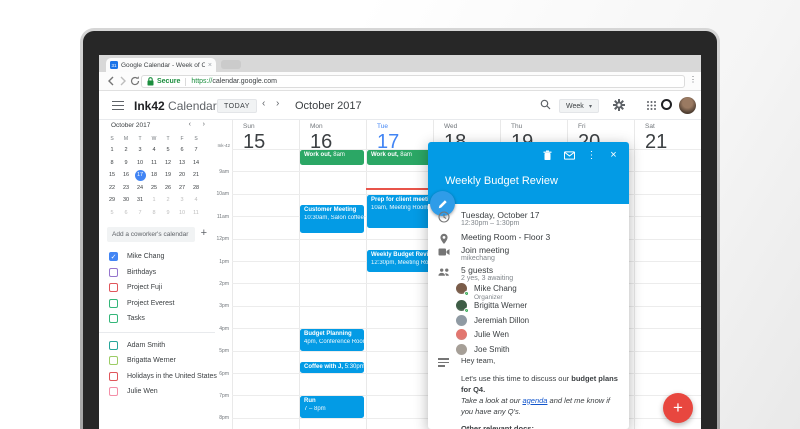 The height and width of the screenshot is (429, 800). Describe the element at coordinates (112, 175) in the screenshot. I see `mini-calendar-day: 15` at that location.